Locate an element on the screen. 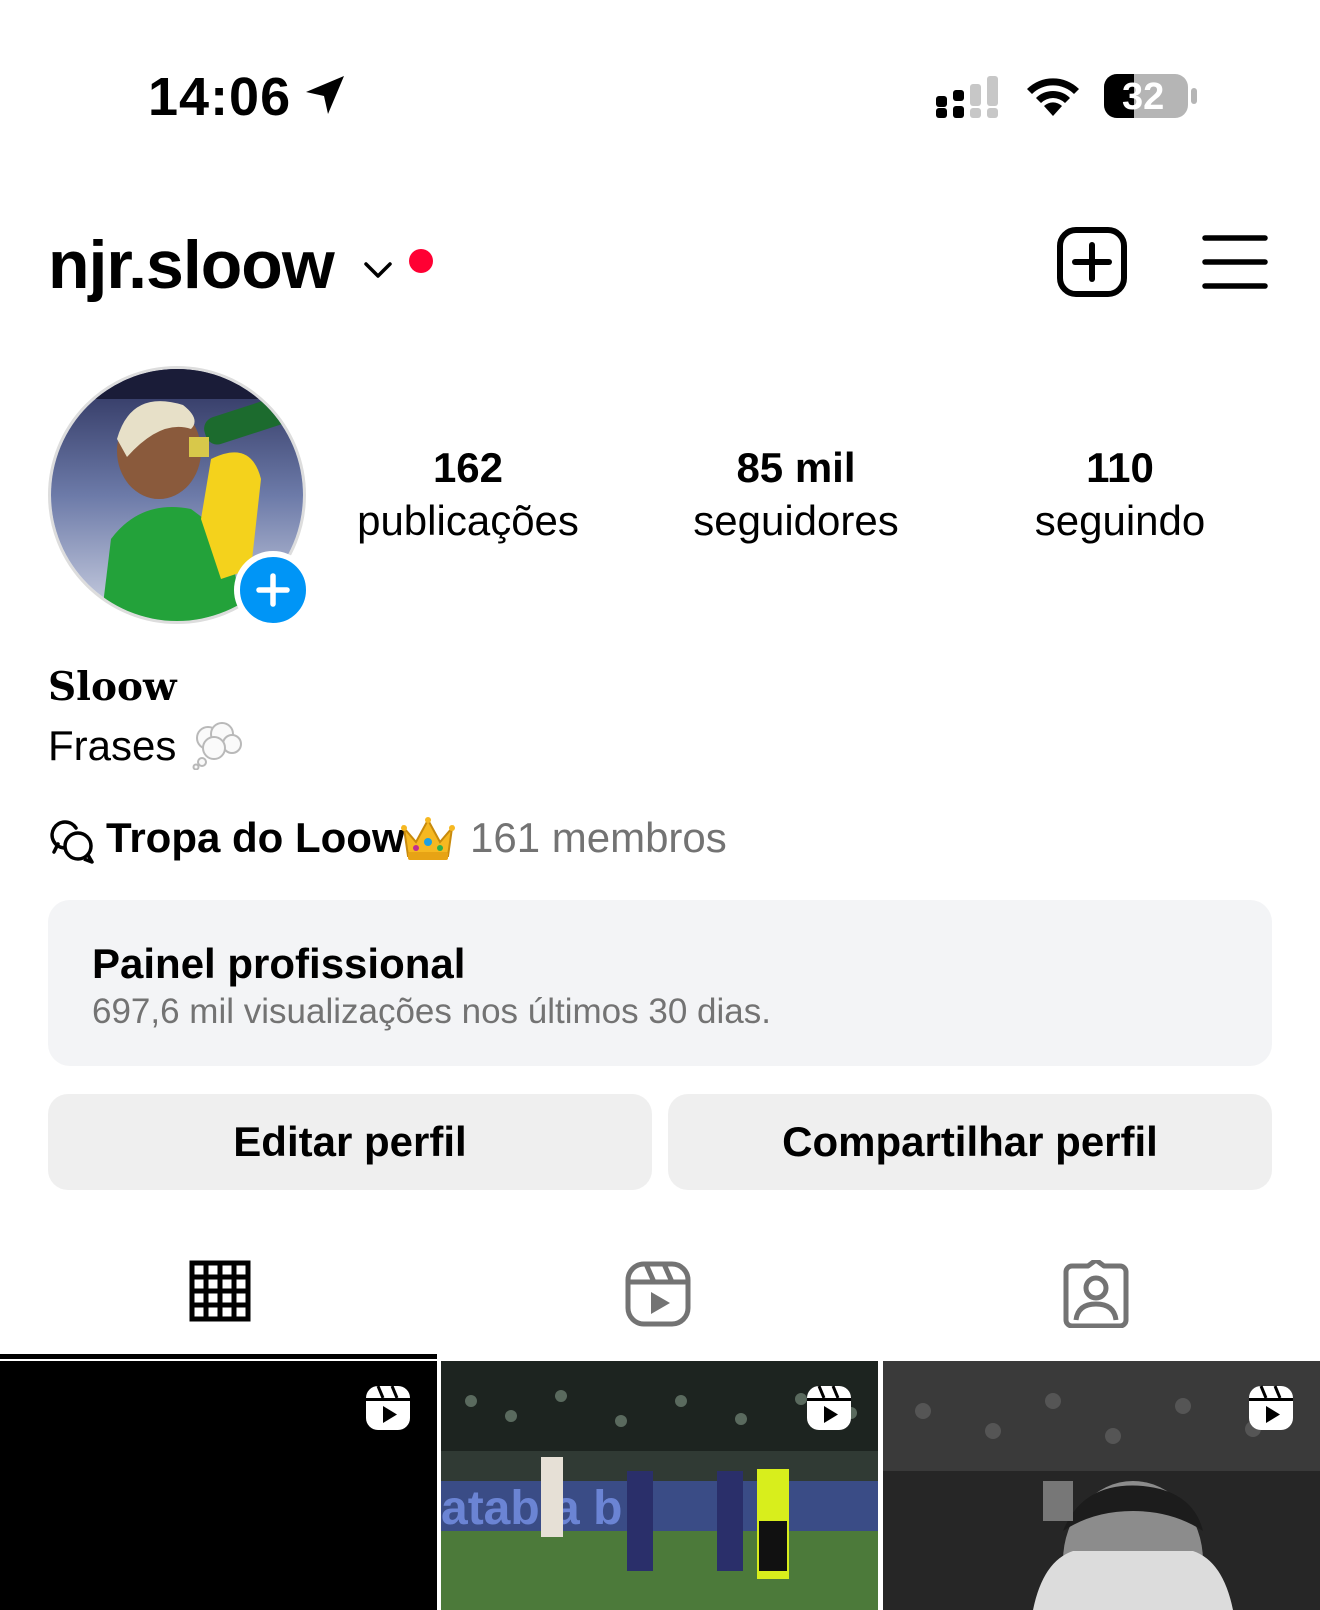  tab-reels is located at coordinates (660, 1298).